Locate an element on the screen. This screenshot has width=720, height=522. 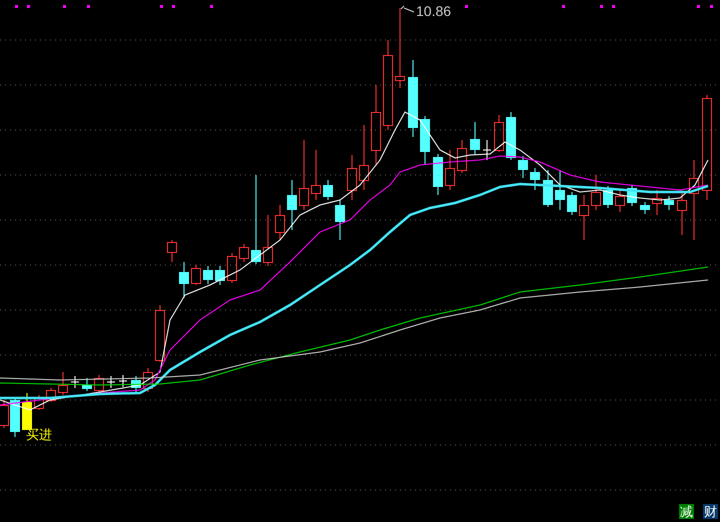
leader-line is located at coordinates (407, 9).